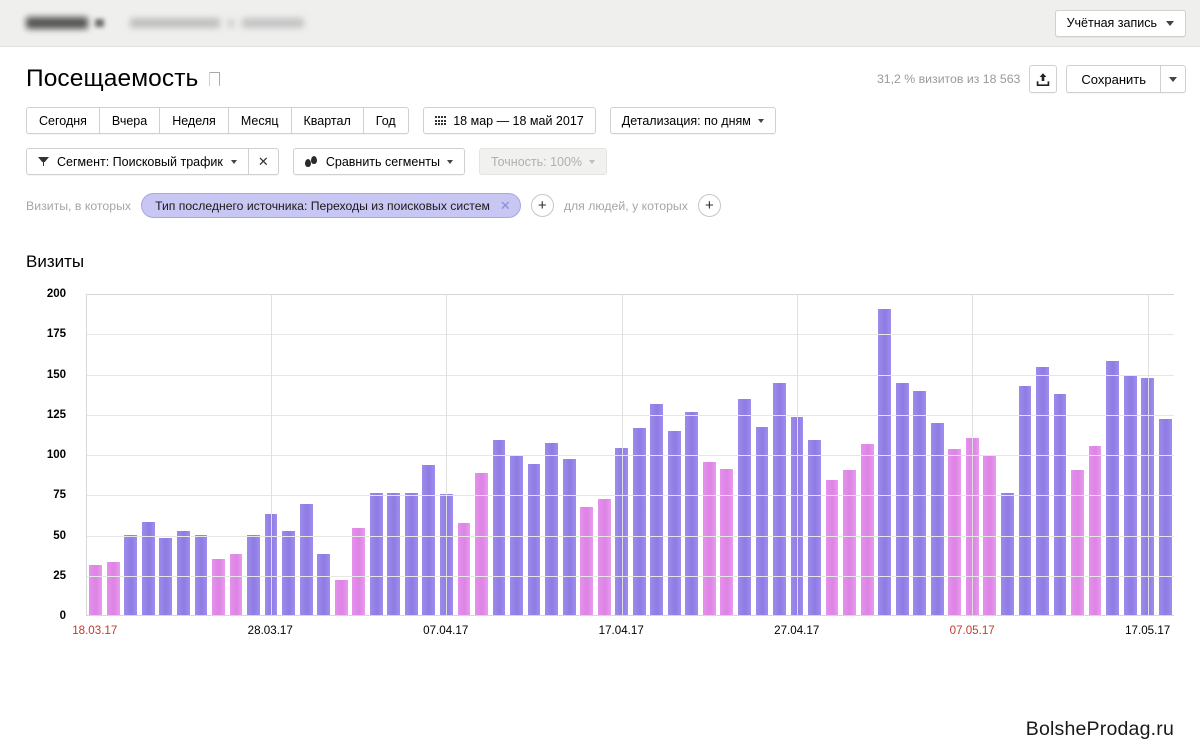 This screenshot has height=751, width=1200. What do you see at coordinates (193, 120) in the screenshot?
I see `period-tab-week: Неделя` at bounding box center [193, 120].